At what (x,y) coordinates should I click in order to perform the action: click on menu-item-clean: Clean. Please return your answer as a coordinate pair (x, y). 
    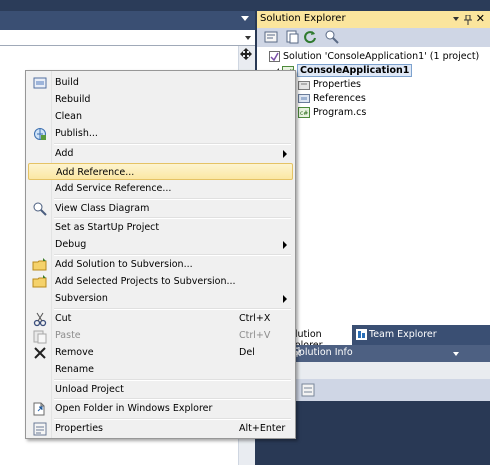
    Looking at the image, I should click on (160, 116).